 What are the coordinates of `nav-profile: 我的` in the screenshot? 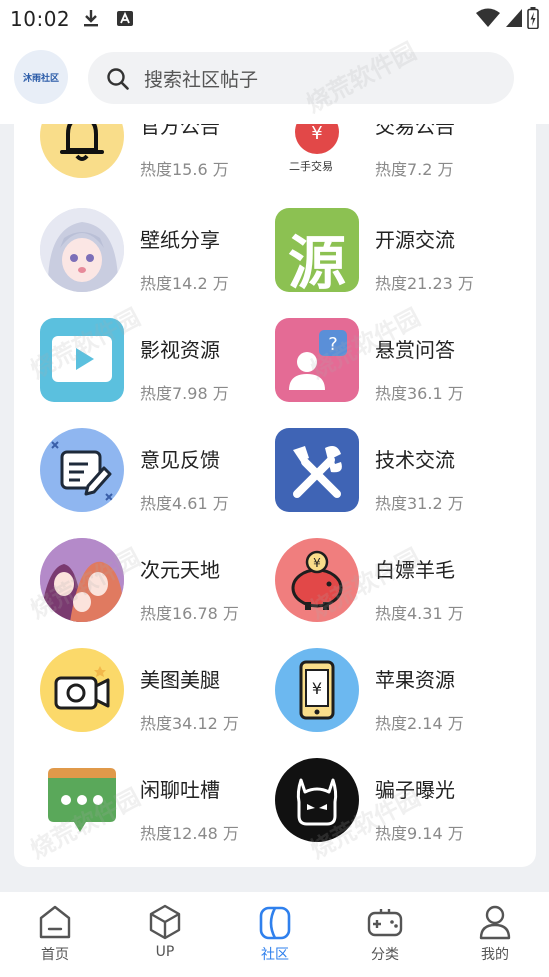 It's located at (494, 934).